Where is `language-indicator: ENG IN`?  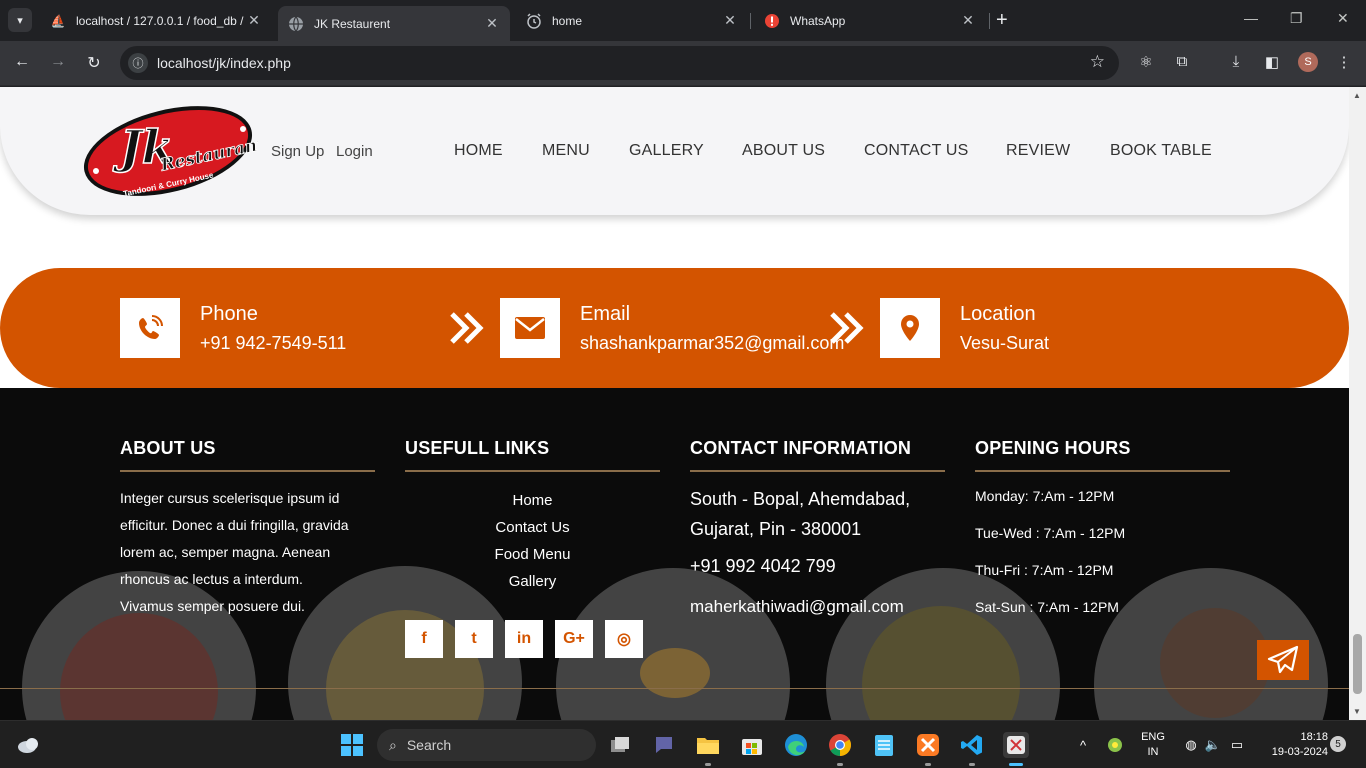 language-indicator: ENG IN is located at coordinates (1153, 745).